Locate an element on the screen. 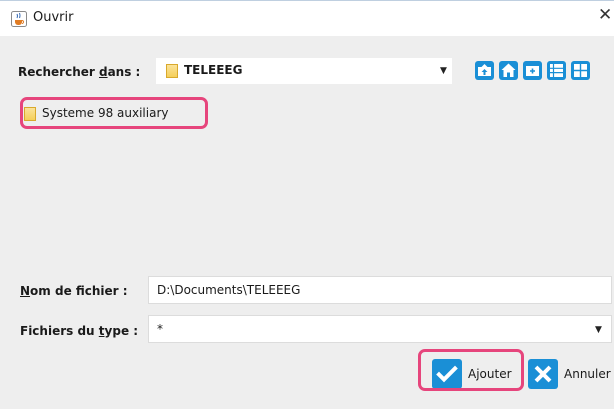  details-view-button is located at coordinates (580, 70).